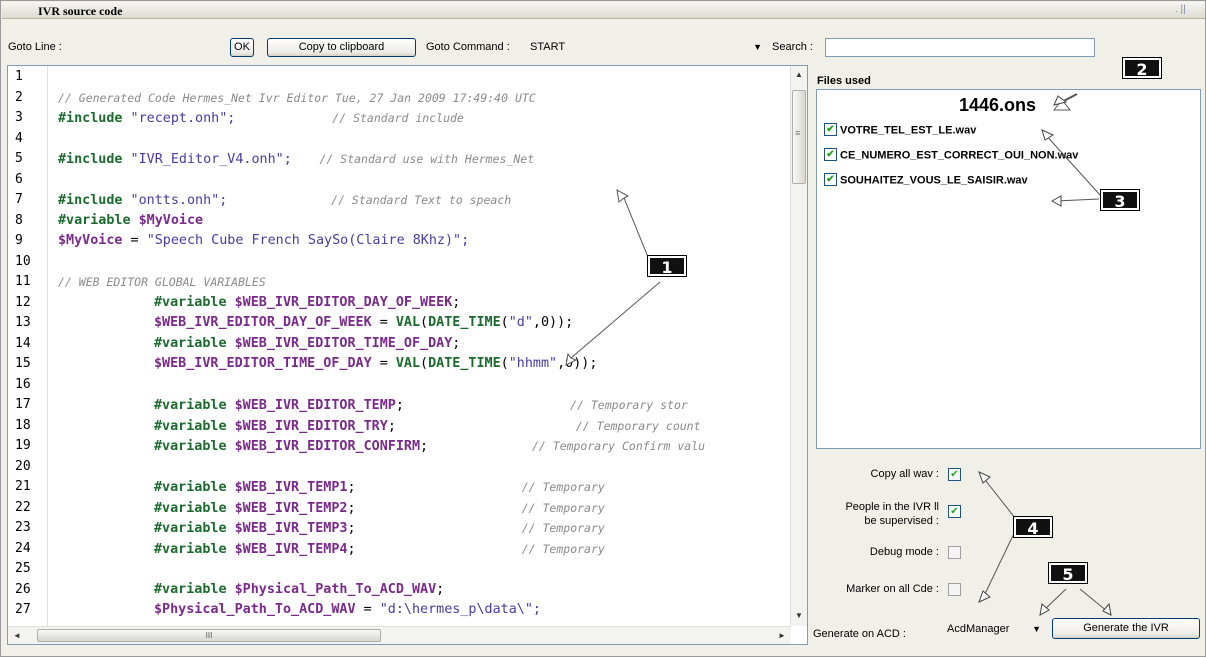  What do you see at coordinates (17, 635) in the screenshot?
I see `scroll-left-icon: ◄` at bounding box center [17, 635].